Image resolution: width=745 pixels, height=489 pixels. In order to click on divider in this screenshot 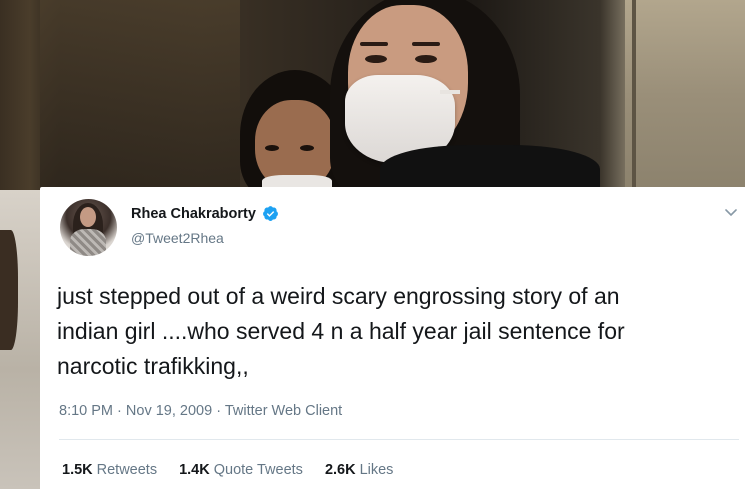, I will do `click(399, 439)`.